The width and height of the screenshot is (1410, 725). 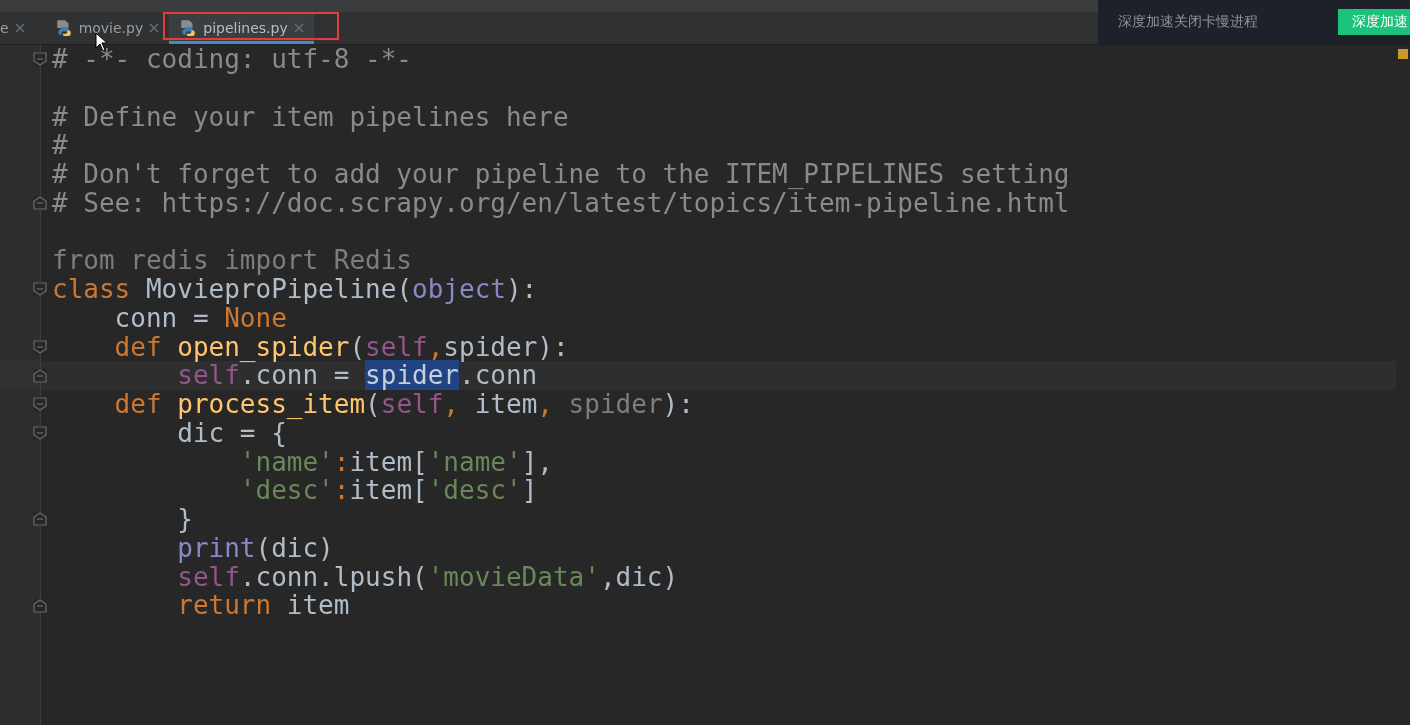 What do you see at coordinates (395, 461) in the screenshot?
I see `code-line: 'name':item['name'],` at bounding box center [395, 461].